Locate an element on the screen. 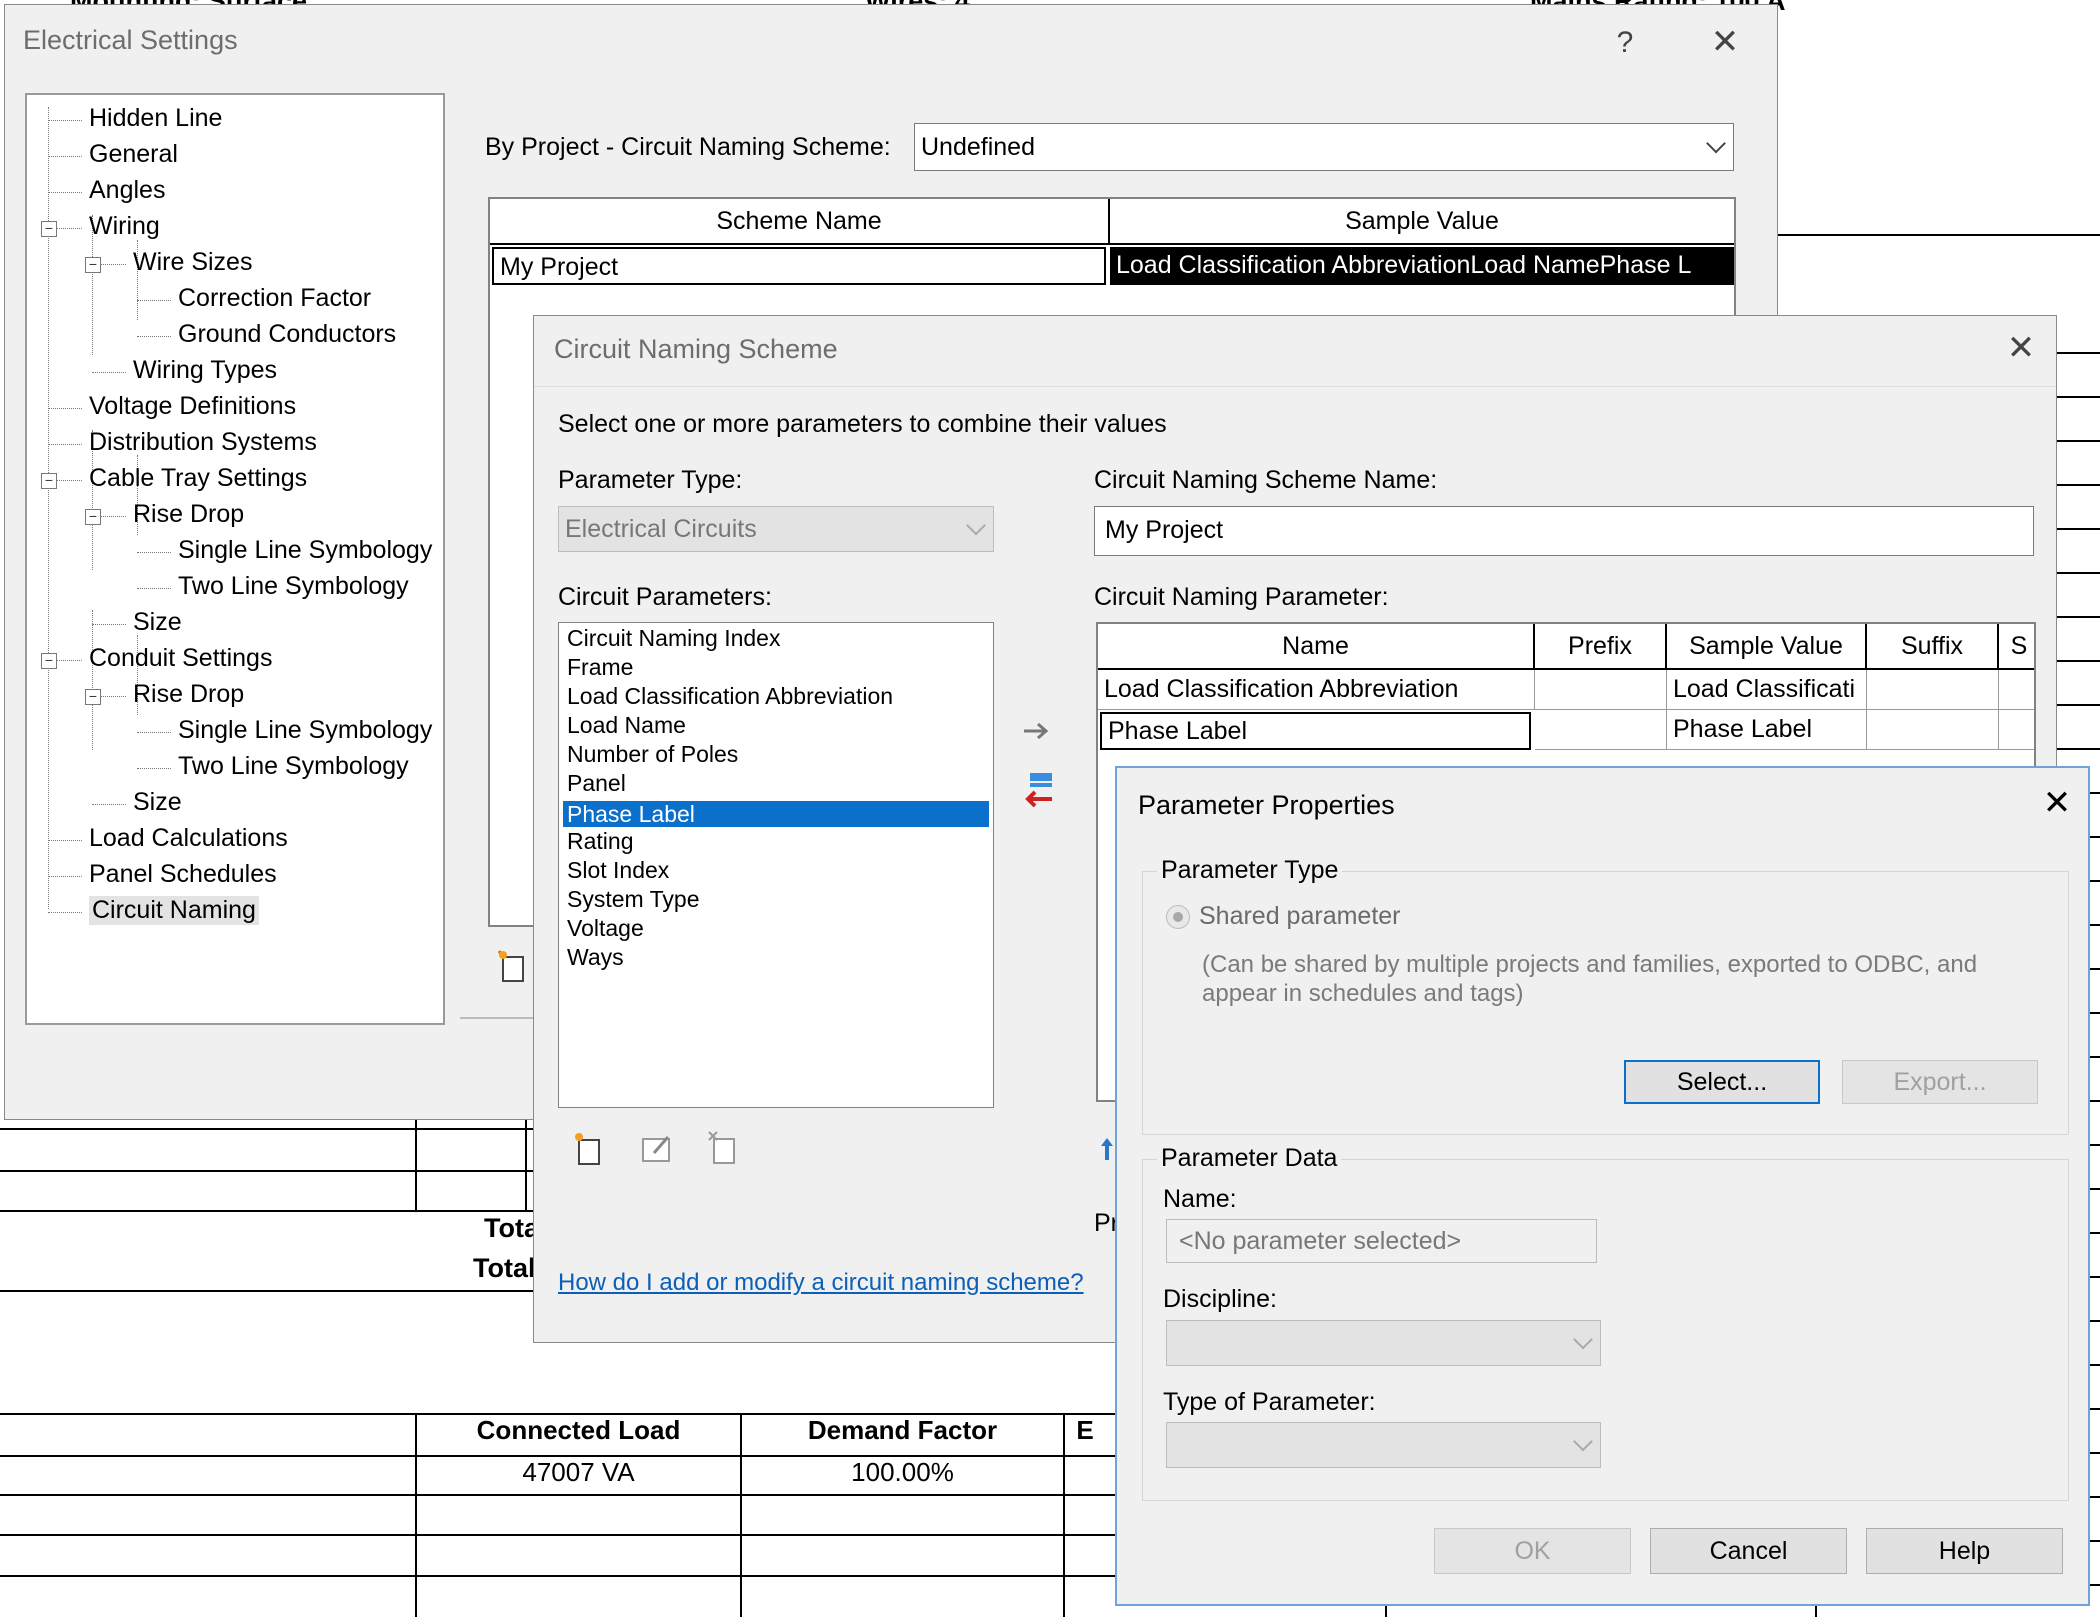 The height and width of the screenshot is (1617, 2100). new-parameter-icon is located at coordinates (588, 1149).